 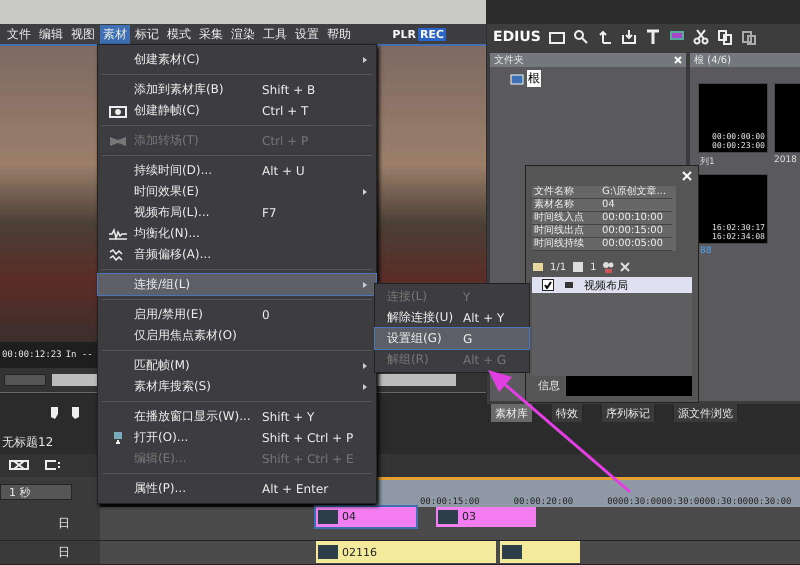 What do you see at coordinates (652, 37) in the screenshot?
I see `text-icon` at bounding box center [652, 37].